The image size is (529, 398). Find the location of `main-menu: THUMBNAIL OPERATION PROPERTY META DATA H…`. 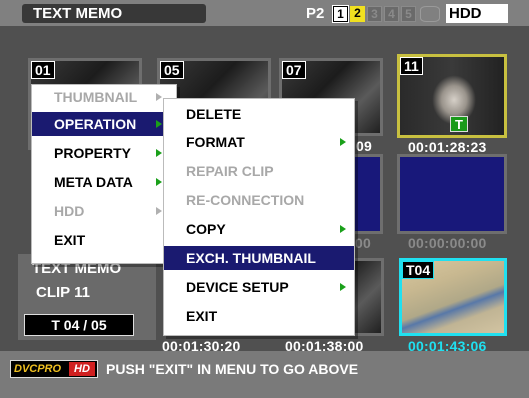

main-menu: THUMBNAIL OPERATION PROPERTY META DATA H… is located at coordinates (104, 174).